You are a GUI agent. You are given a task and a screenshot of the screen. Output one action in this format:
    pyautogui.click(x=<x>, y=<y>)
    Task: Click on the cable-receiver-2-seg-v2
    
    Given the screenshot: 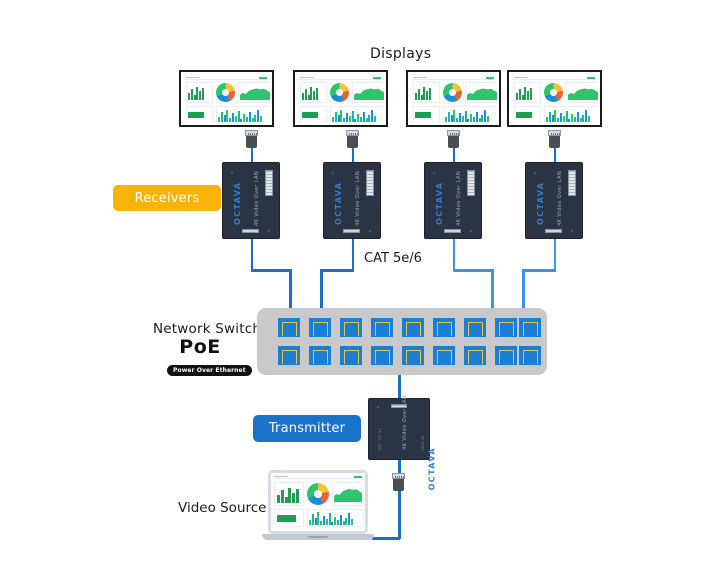 What is the action you would take?
    pyautogui.click(x=321, y=291)
    